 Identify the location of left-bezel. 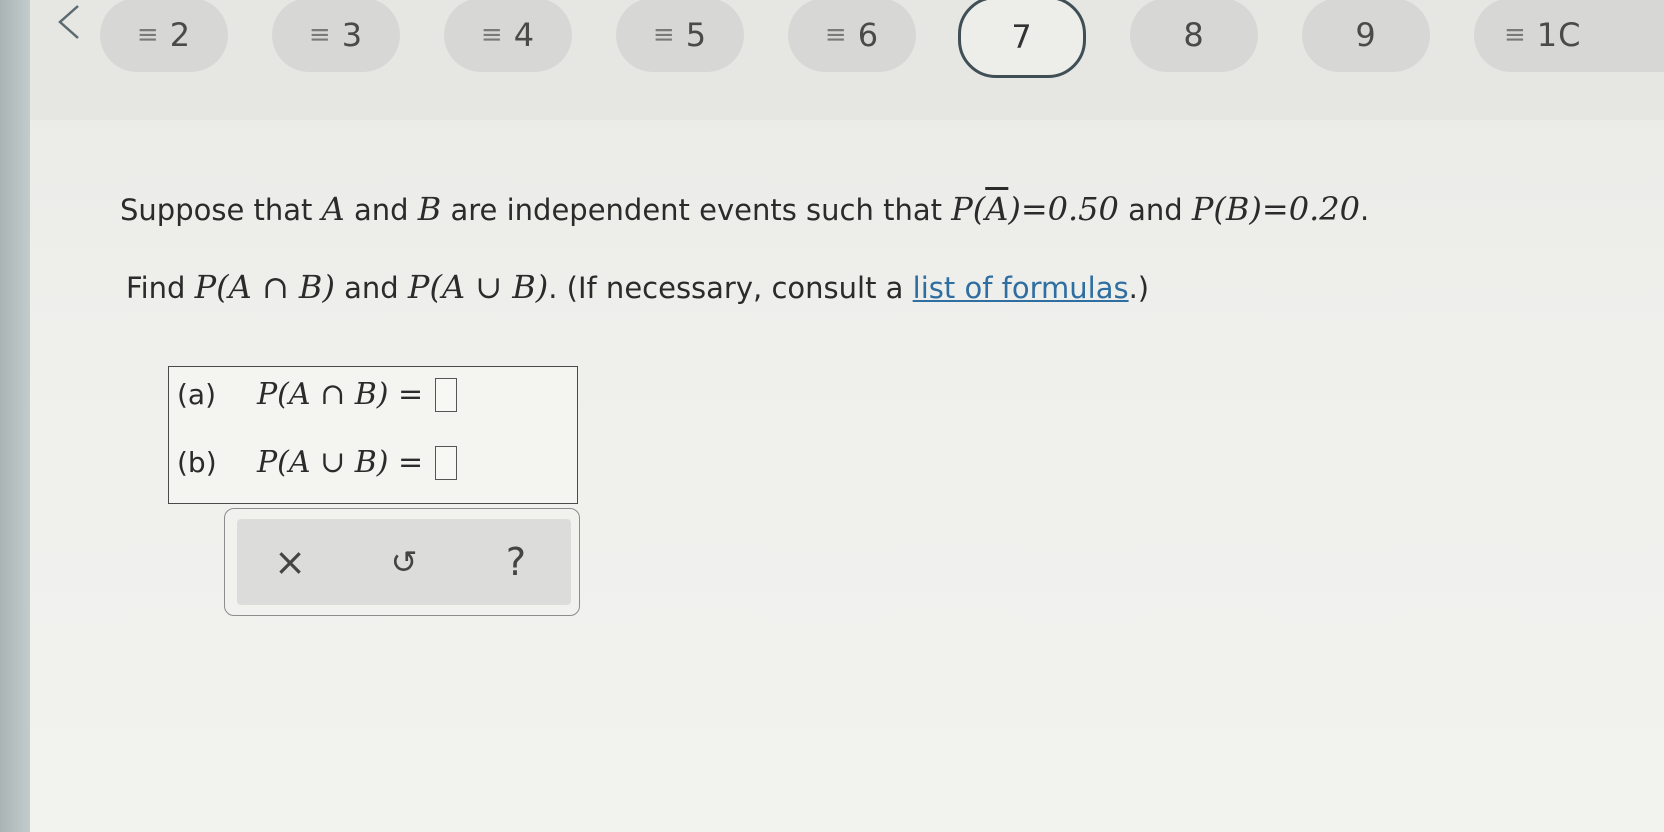
(15, 416).